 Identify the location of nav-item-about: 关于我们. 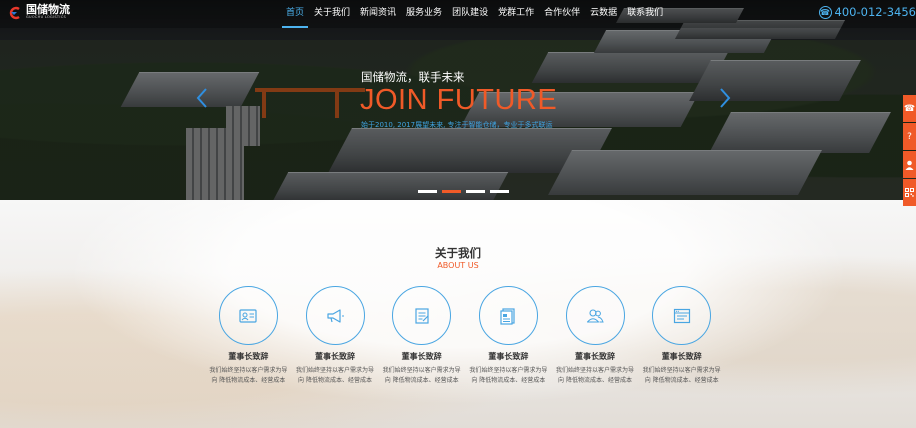
(332, 13).